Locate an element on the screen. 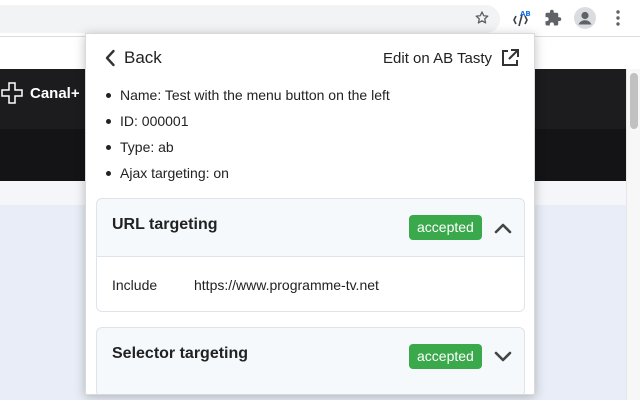  back-label: Back is located at coordinates (143, 57).